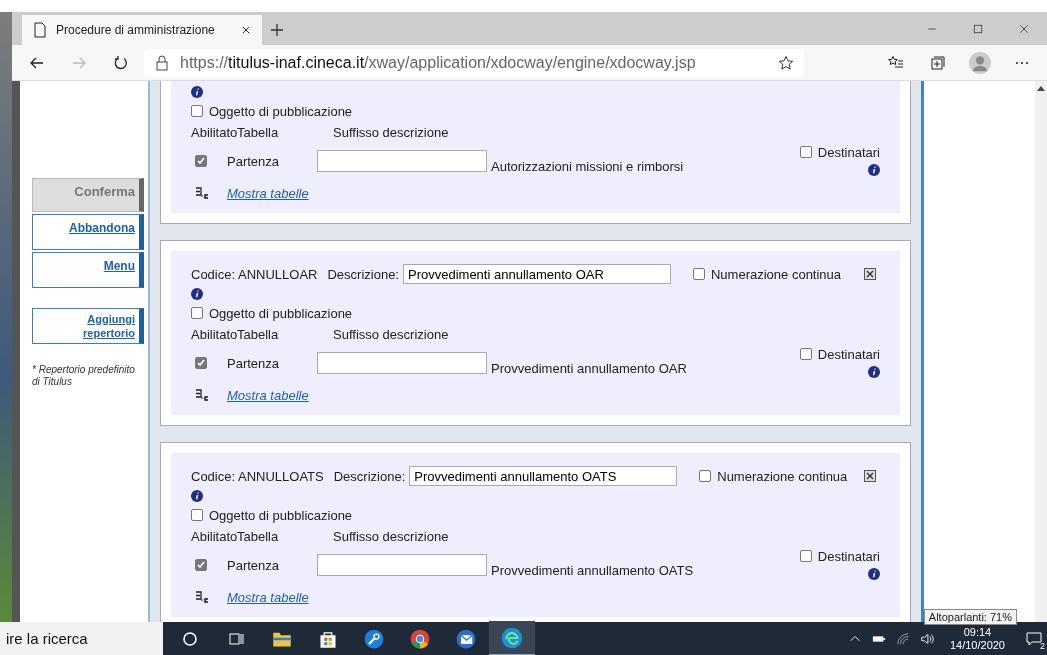 This screenshot has height=655, width=1047. What do you see at coordinates (466, 638) in the screenshot?
I see `mail-icon` at bounding box center [466, 638].